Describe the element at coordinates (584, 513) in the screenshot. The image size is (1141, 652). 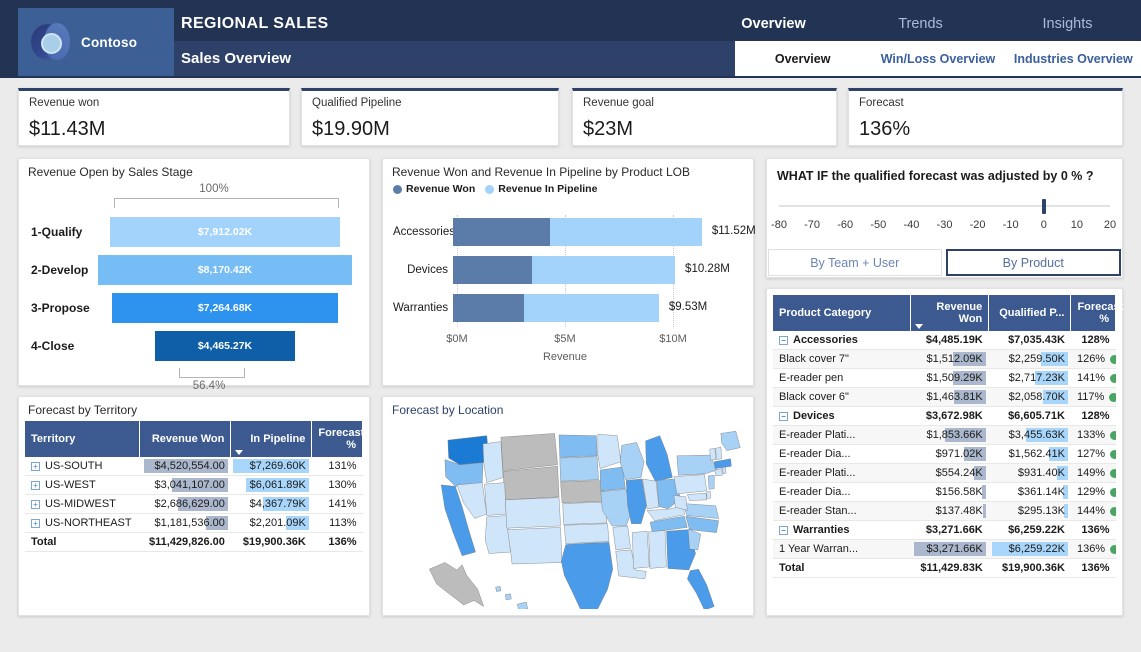
I see `map-state-ks` at that location.